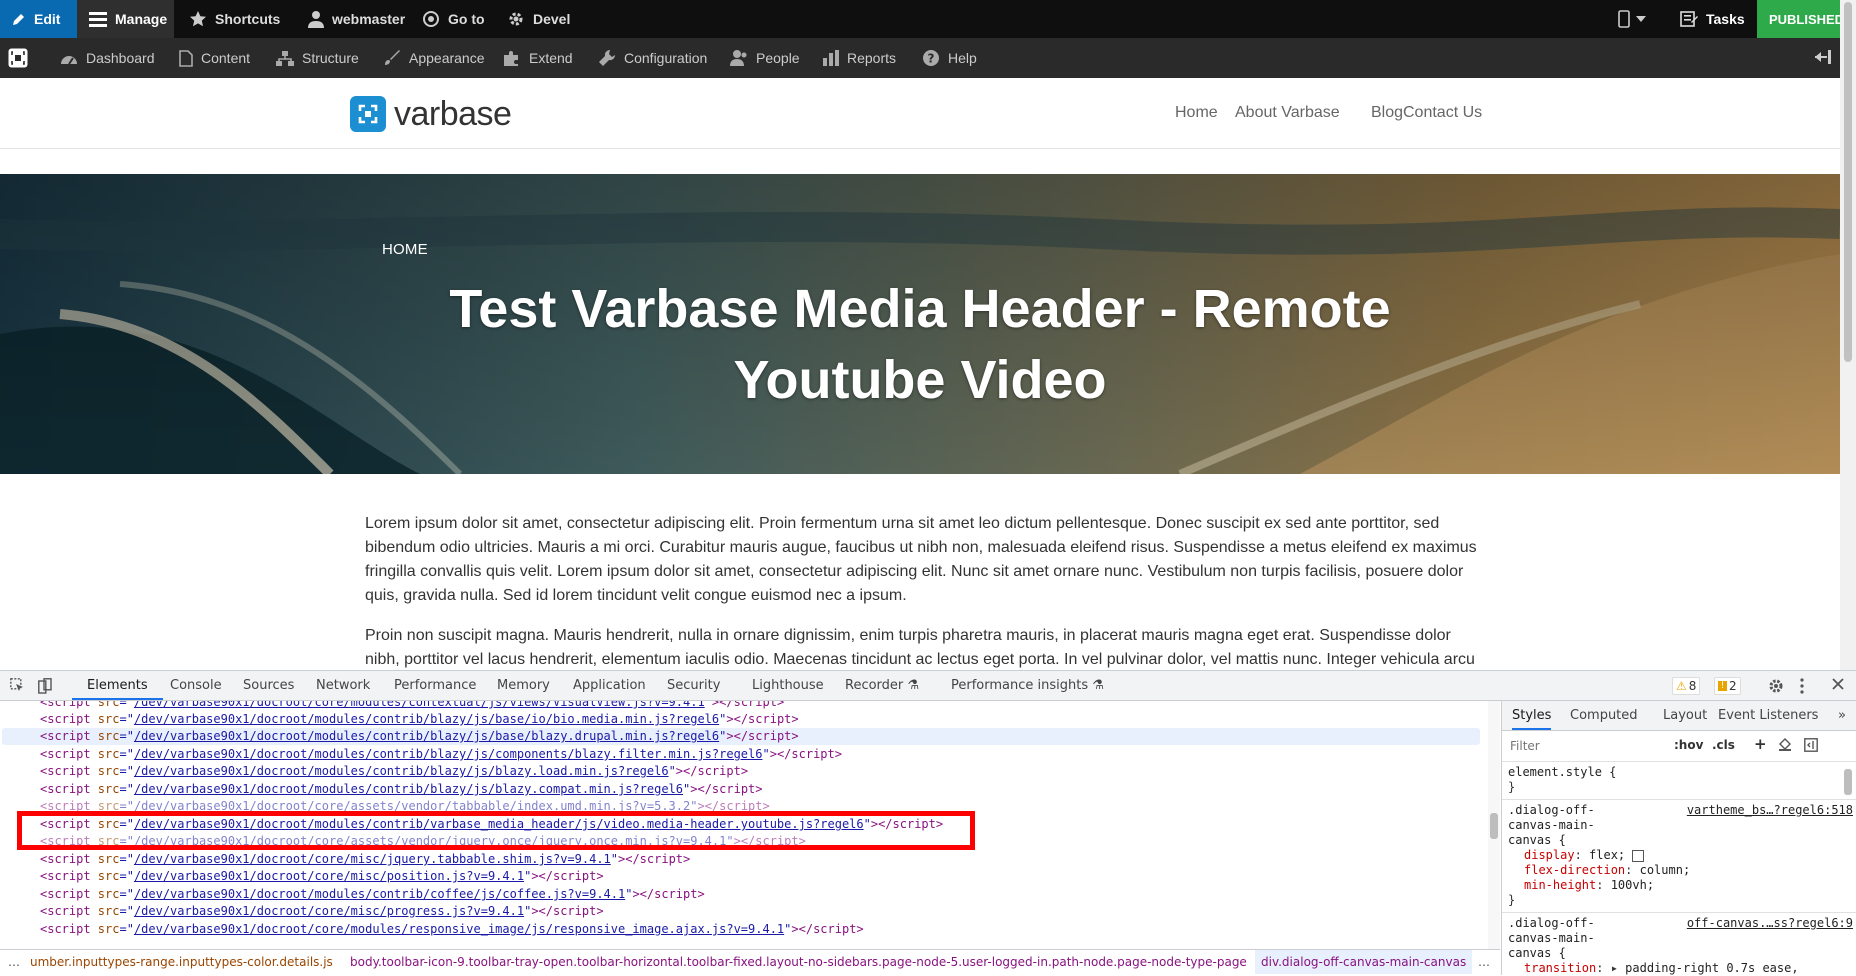 Image resolution: width=1856 pixels, height=976 pixels. Describe the element at coordinates (431, 19) in the screenshot. I see `coffee-icon` at that location.